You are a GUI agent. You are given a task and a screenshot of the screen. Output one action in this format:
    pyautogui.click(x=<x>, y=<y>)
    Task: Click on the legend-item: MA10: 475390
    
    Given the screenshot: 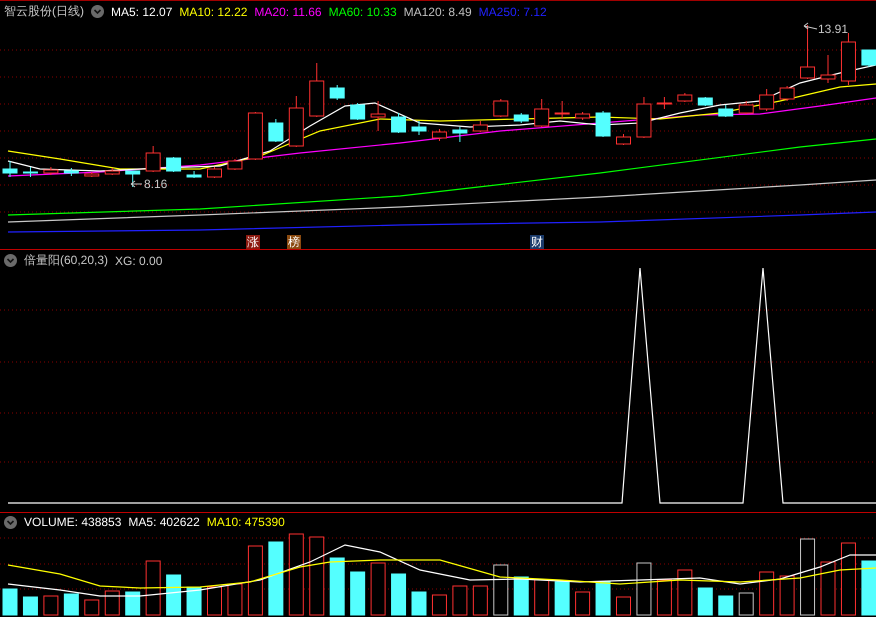 What is the action you would take?
    pyautogui.click(x=245, y=522)
    